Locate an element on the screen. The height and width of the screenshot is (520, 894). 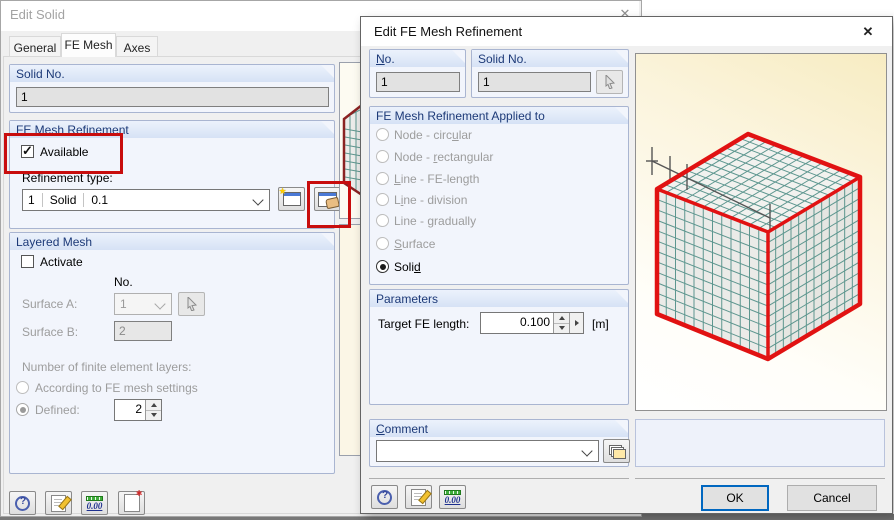
group-no: No. 1 is located at coordinates (417, 73).